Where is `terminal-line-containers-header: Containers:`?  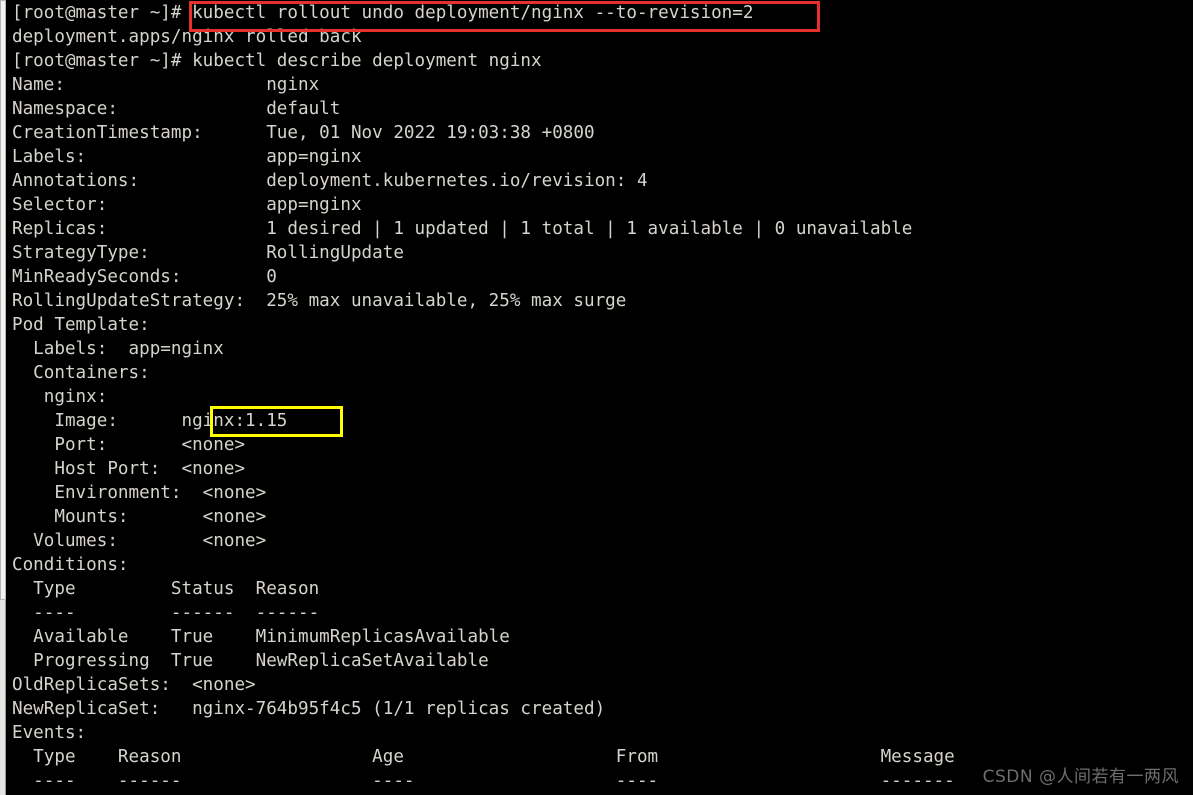 terminal-line-containers-header: Containers: is located at coordinates (81, 373).